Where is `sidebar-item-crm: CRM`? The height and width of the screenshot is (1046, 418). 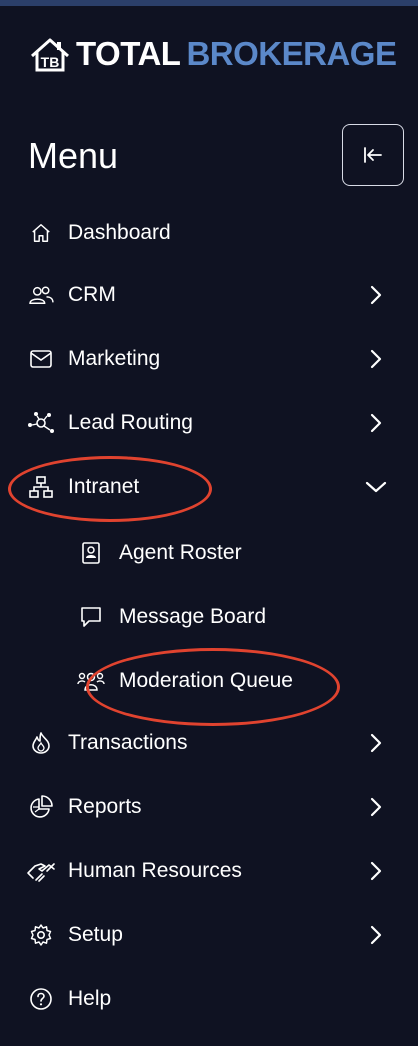 sidebar-item-crm: CRM is located at coordinates (209, 295).